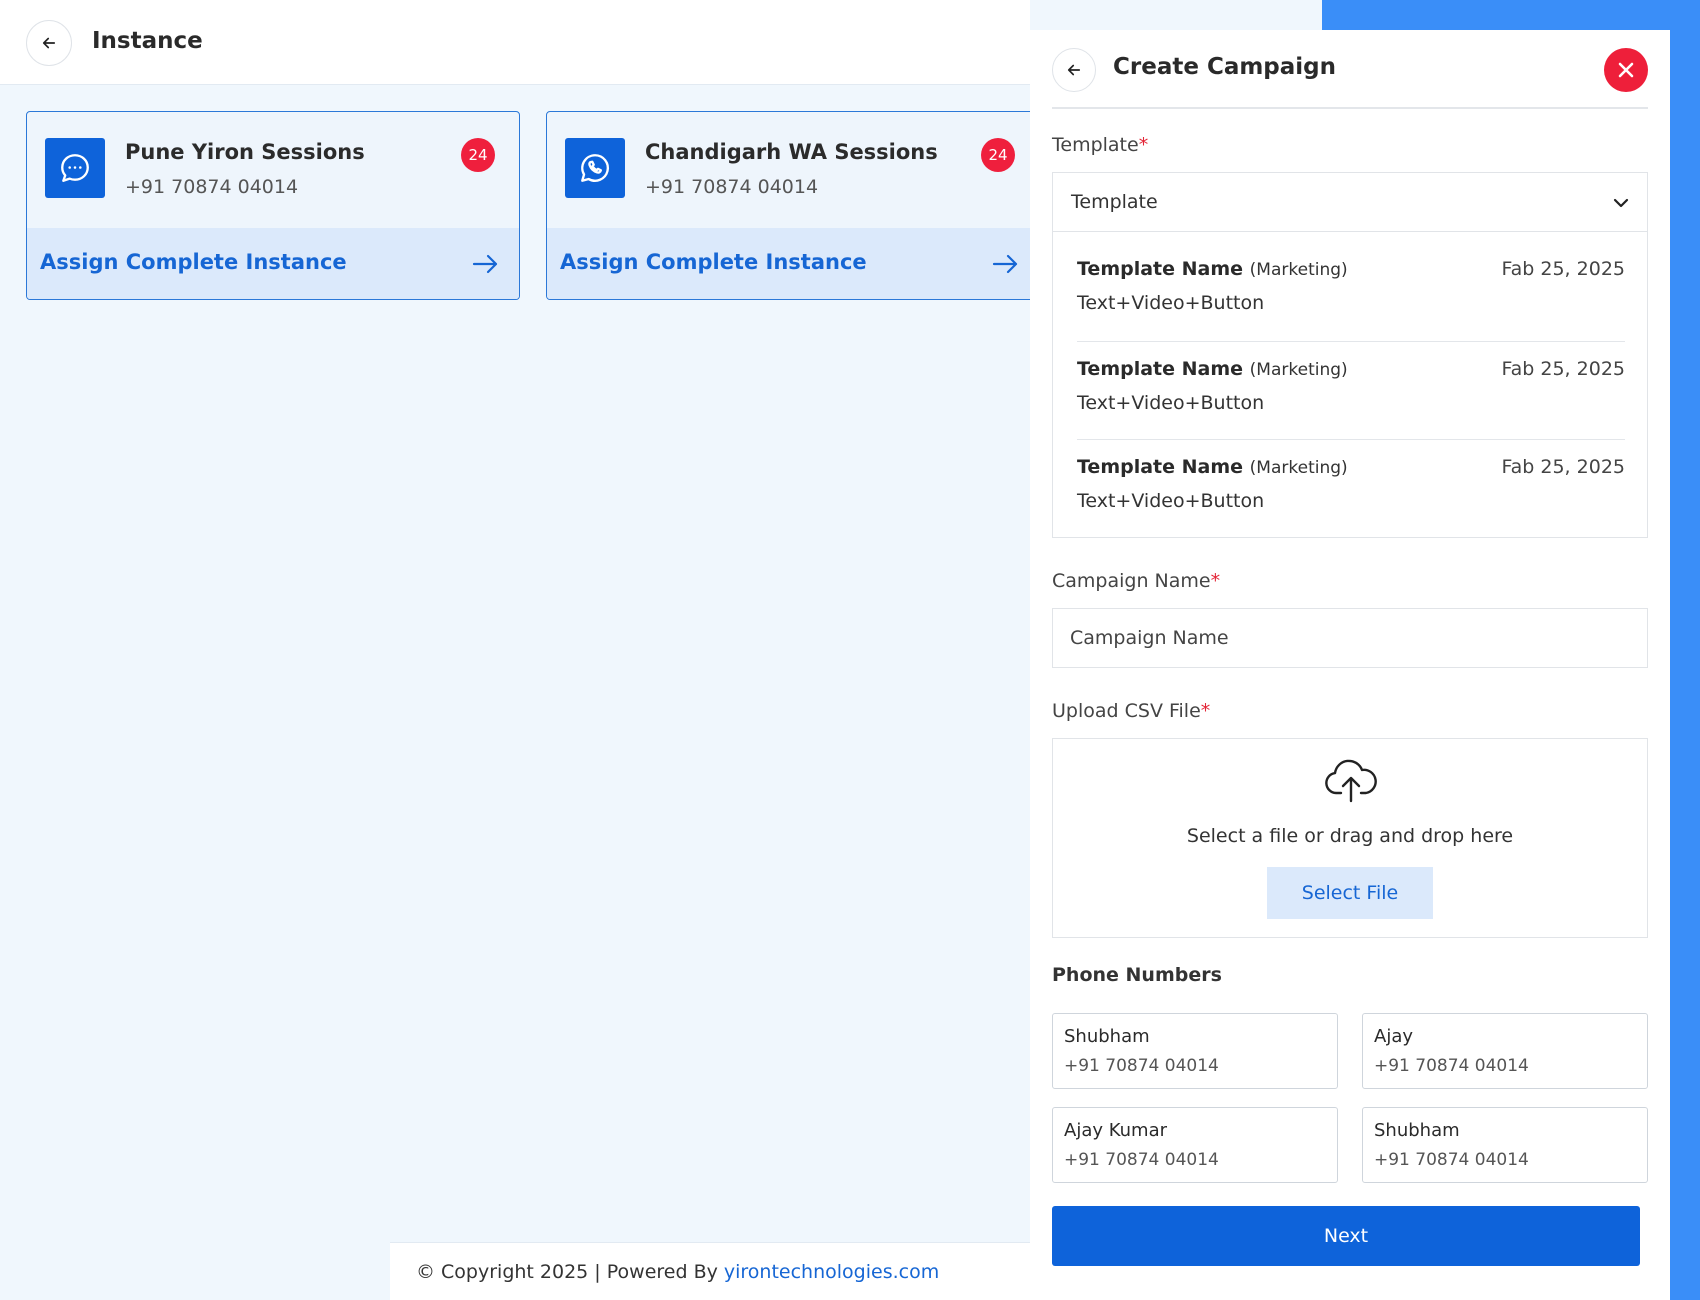 Image resolution: width=1700 pixels, height=1300 pixels. Describe the element at coordinates (791, 152) in the screenshot. I see `instance-name: Chandigarh WA Sessions` at that location.